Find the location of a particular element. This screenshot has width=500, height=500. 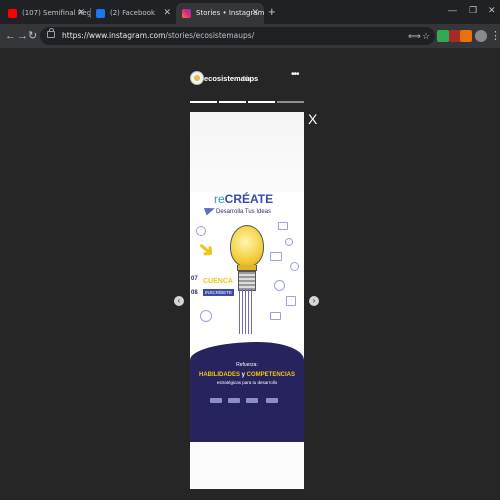

poster-footer-wave is located at coordinates (247, 392).